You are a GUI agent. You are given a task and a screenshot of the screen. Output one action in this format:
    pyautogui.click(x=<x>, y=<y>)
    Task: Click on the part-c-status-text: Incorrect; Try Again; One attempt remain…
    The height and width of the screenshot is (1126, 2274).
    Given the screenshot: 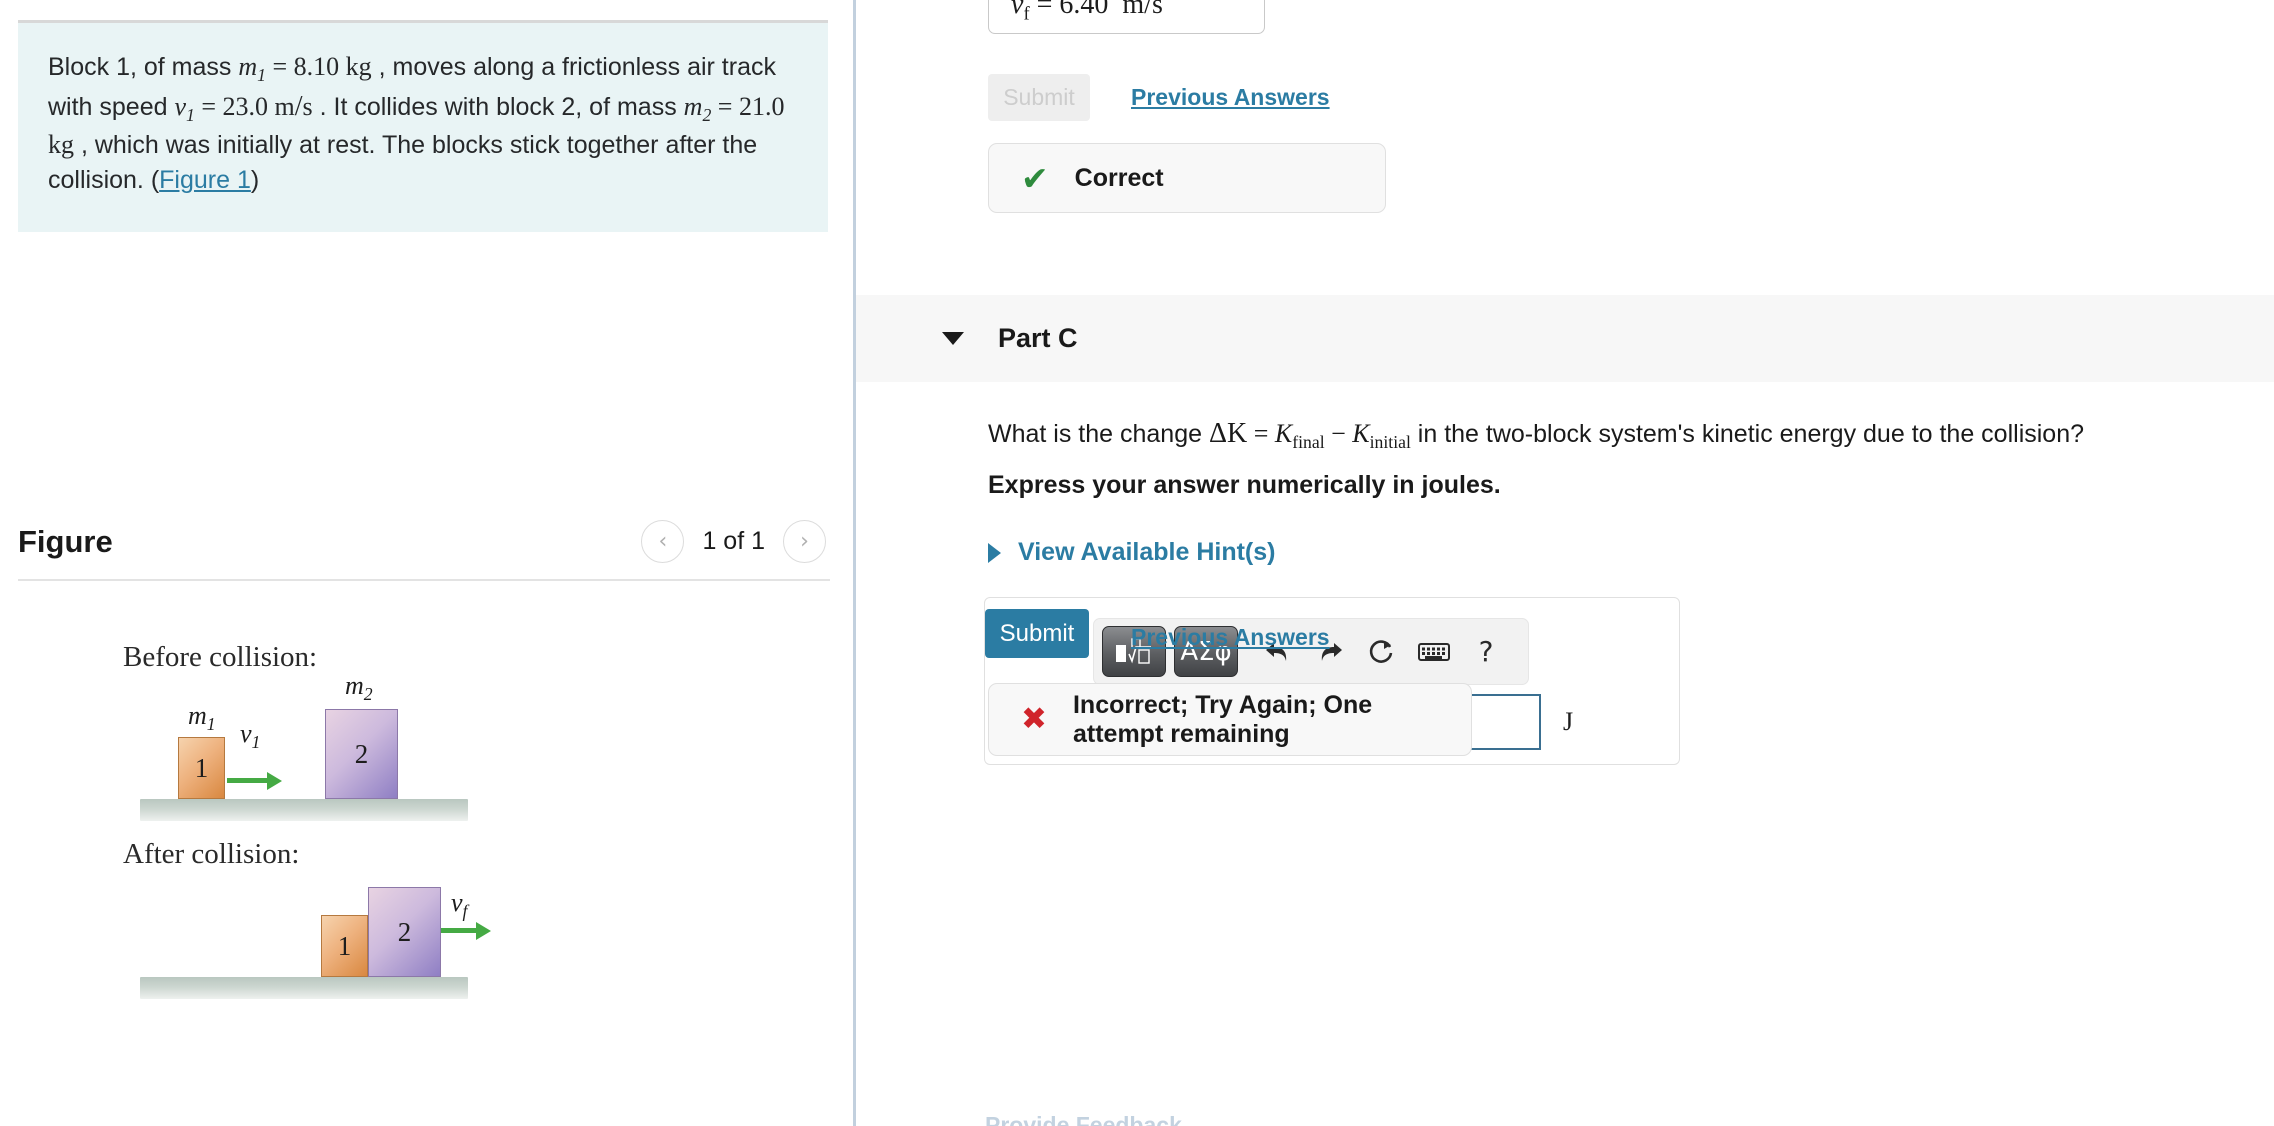 What is the action you would take?
    pyautogui.click(x=1222, y=719)
    